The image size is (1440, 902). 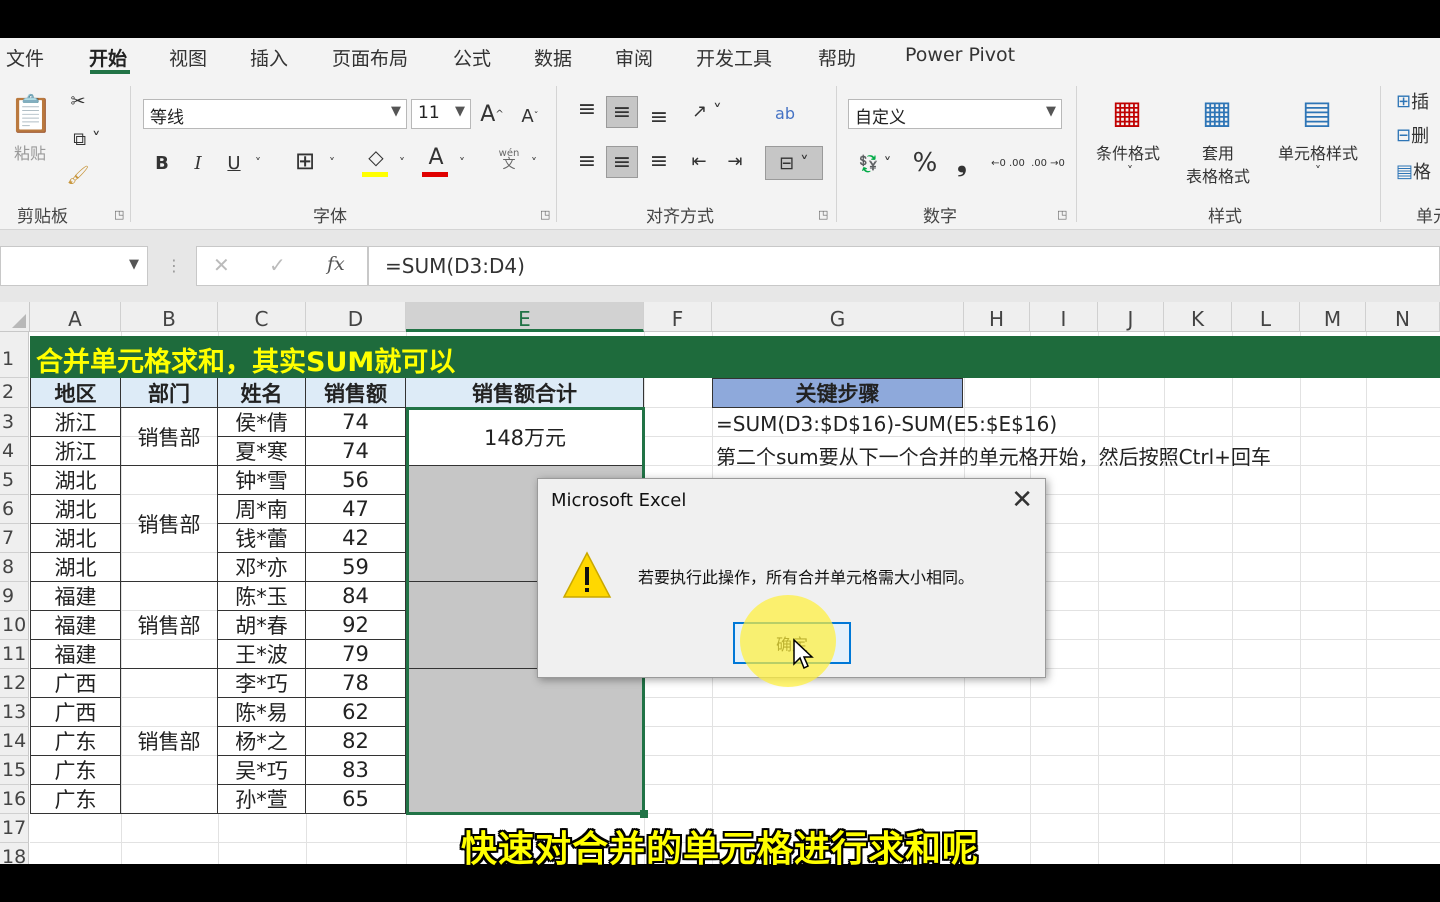 I want to click on tab-data: 数据, so click(x=553, y=57).